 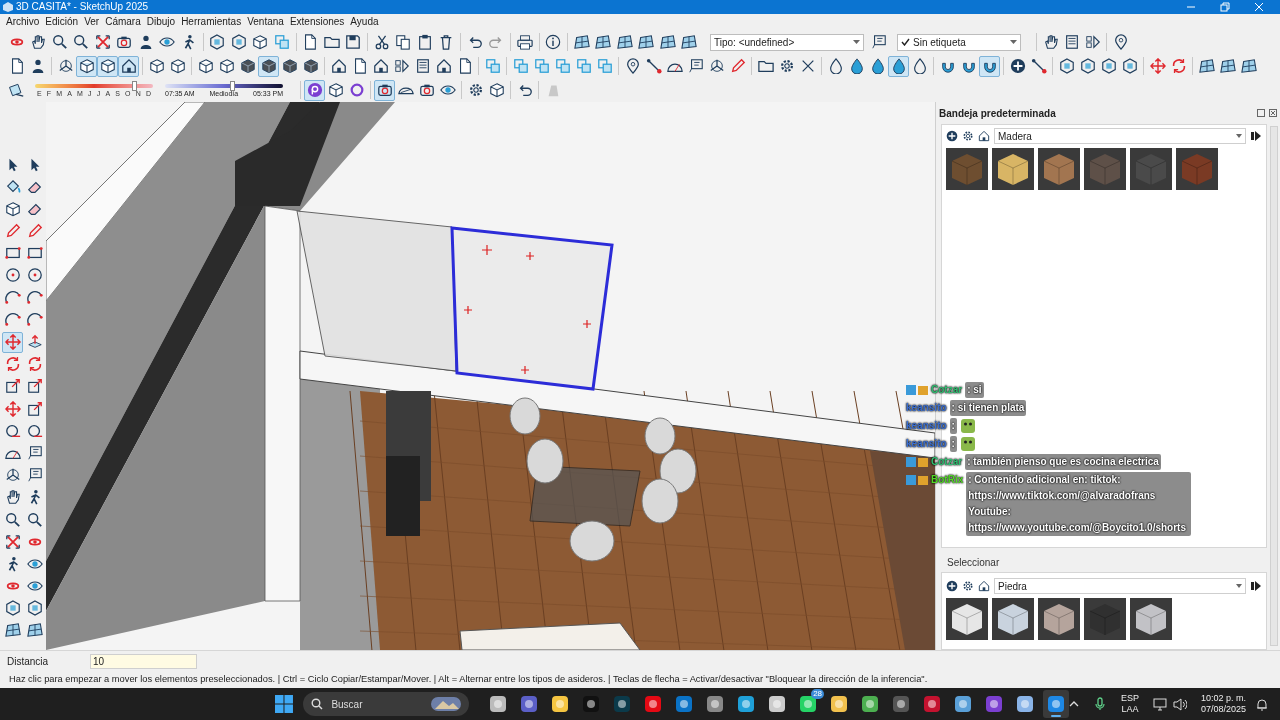 What do you see at coordinates (364, 22) in the screenshot?
I see `menu-item: Ayuda` at bounding box center [364, 22].